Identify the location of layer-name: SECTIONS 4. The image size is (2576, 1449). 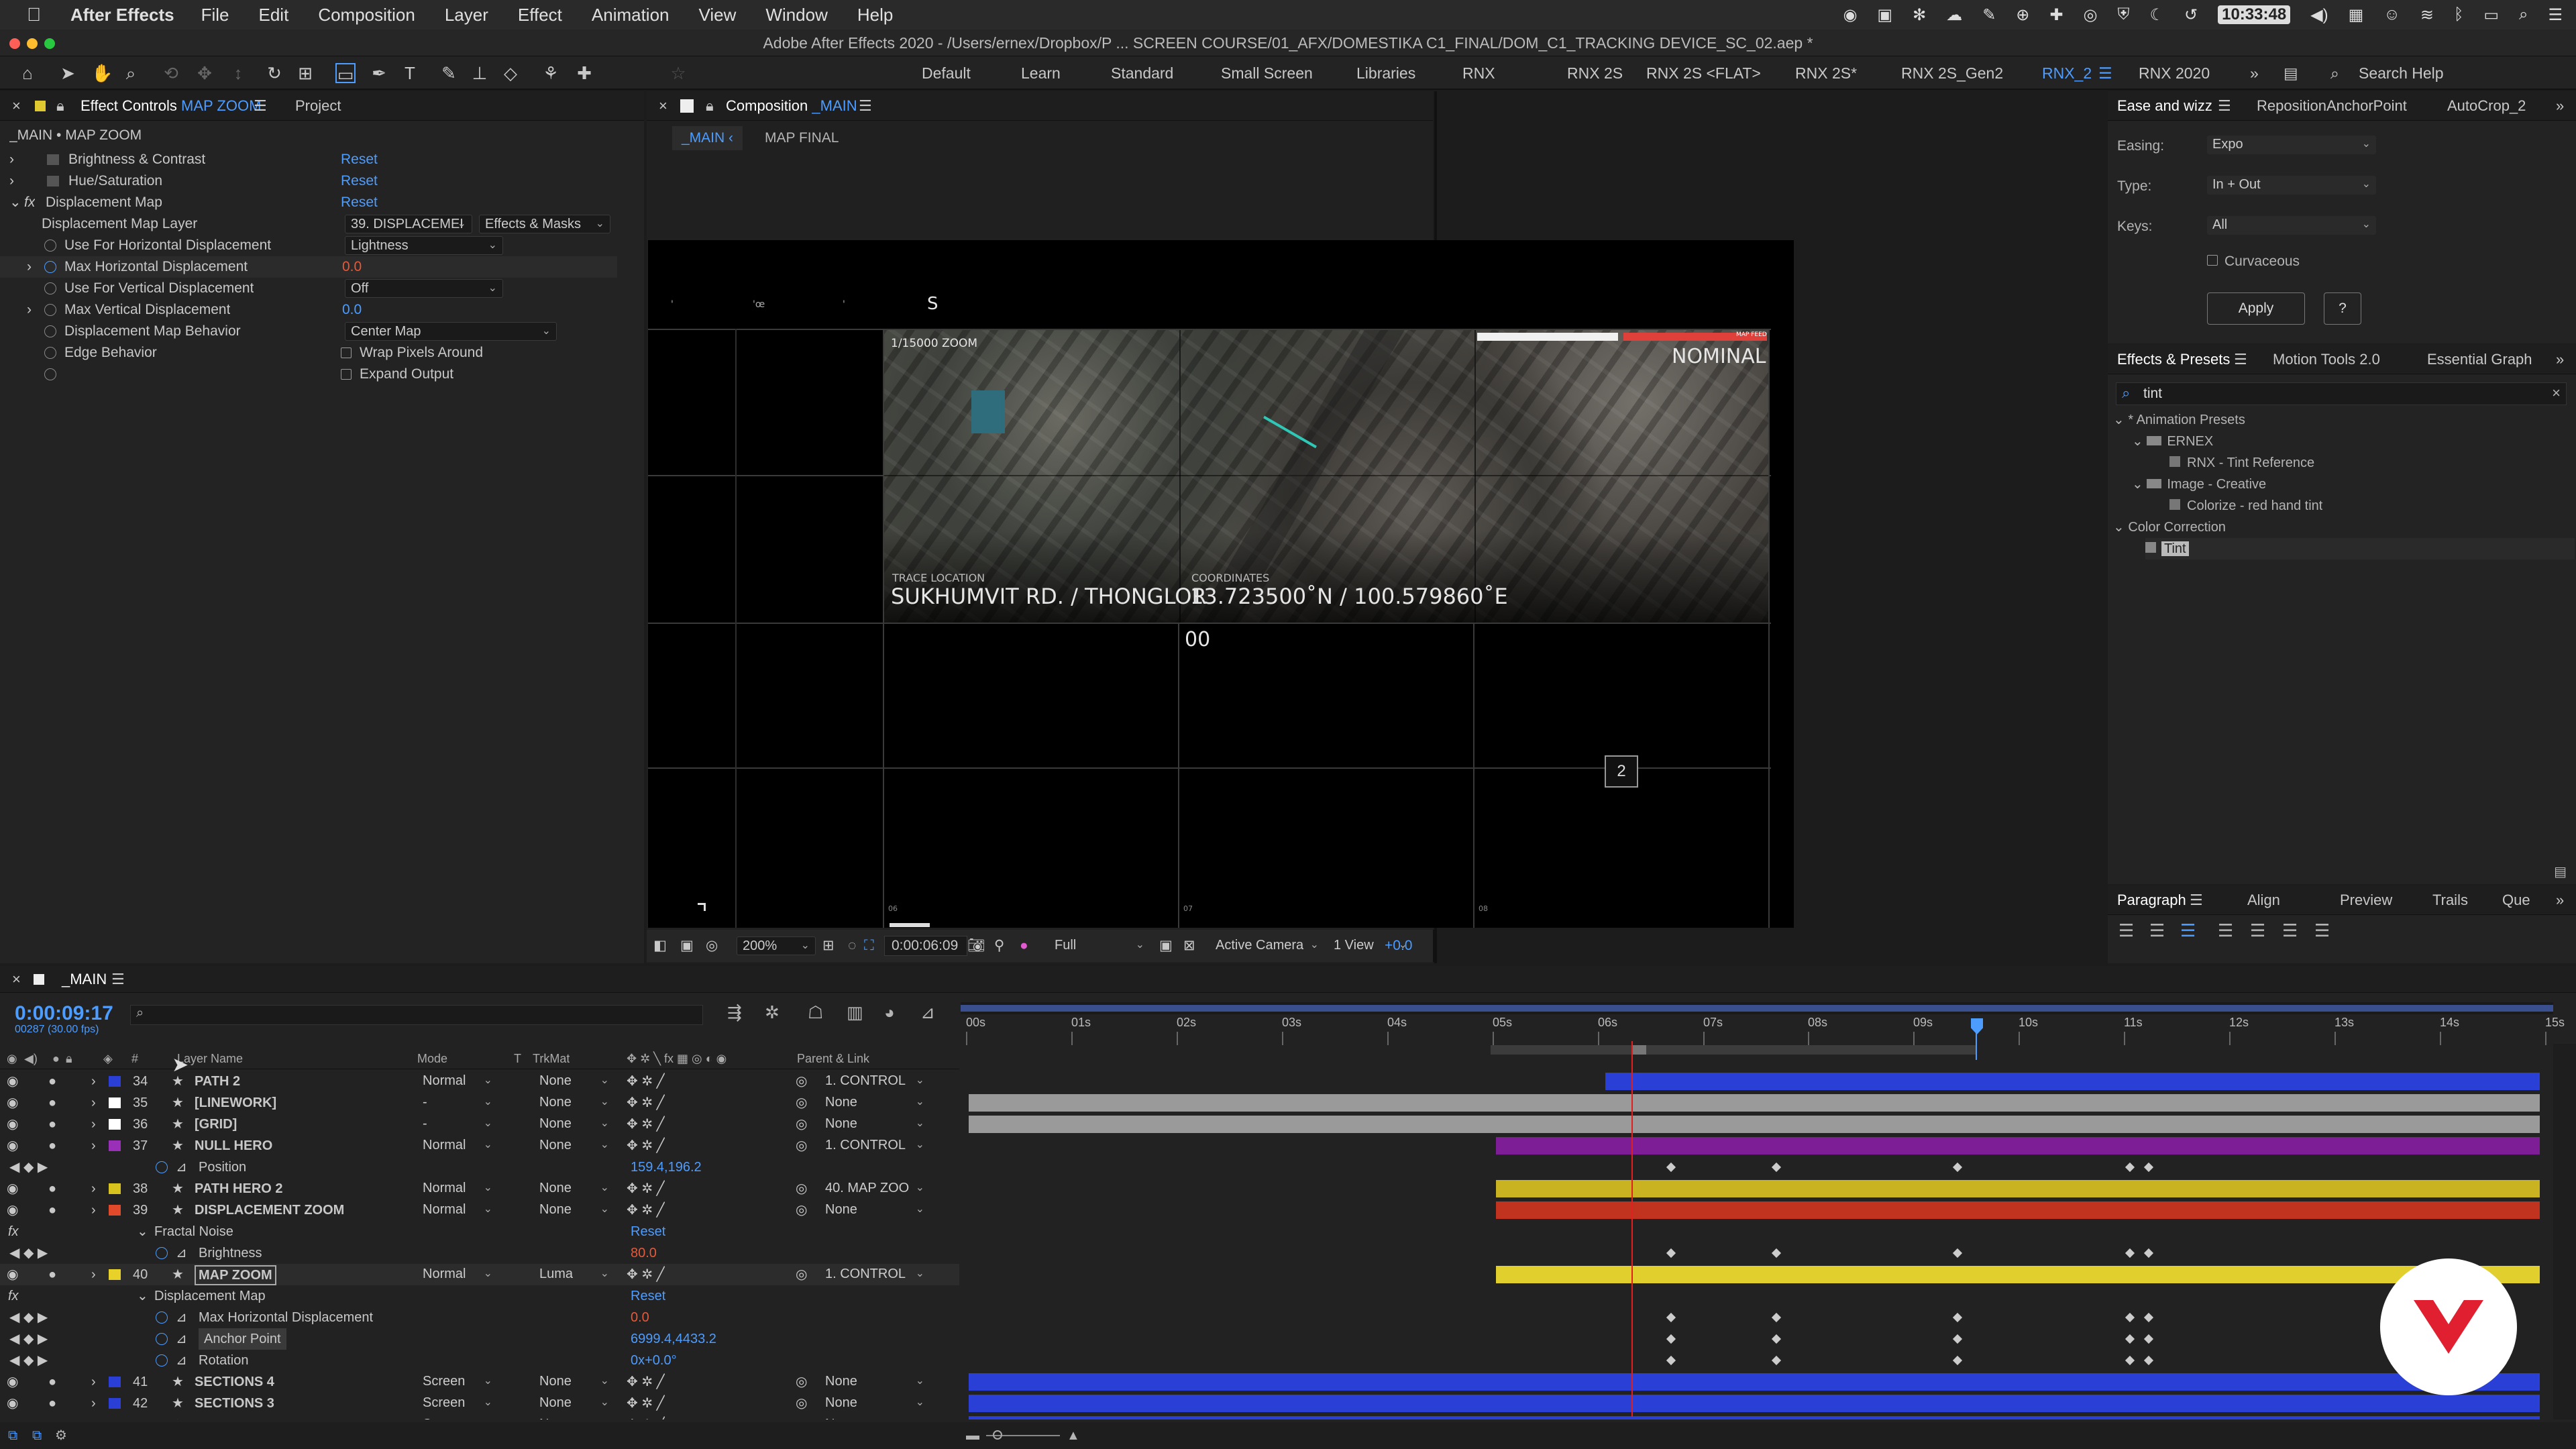
(234, 1382).